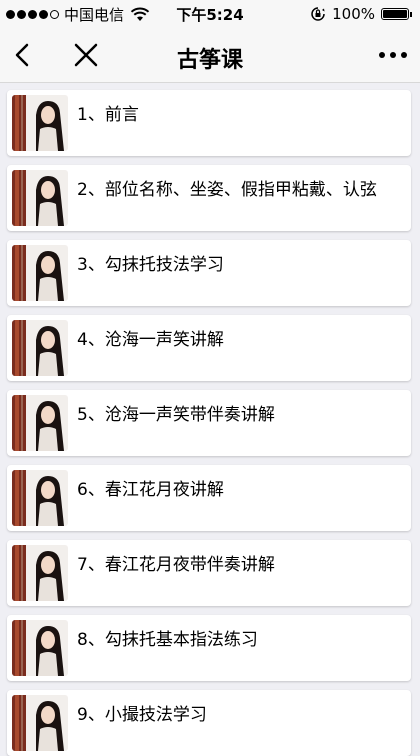 The image size is (420, 756). I want to click on lesson-item: 3、勾抹托技法学习, so click(209, 273).